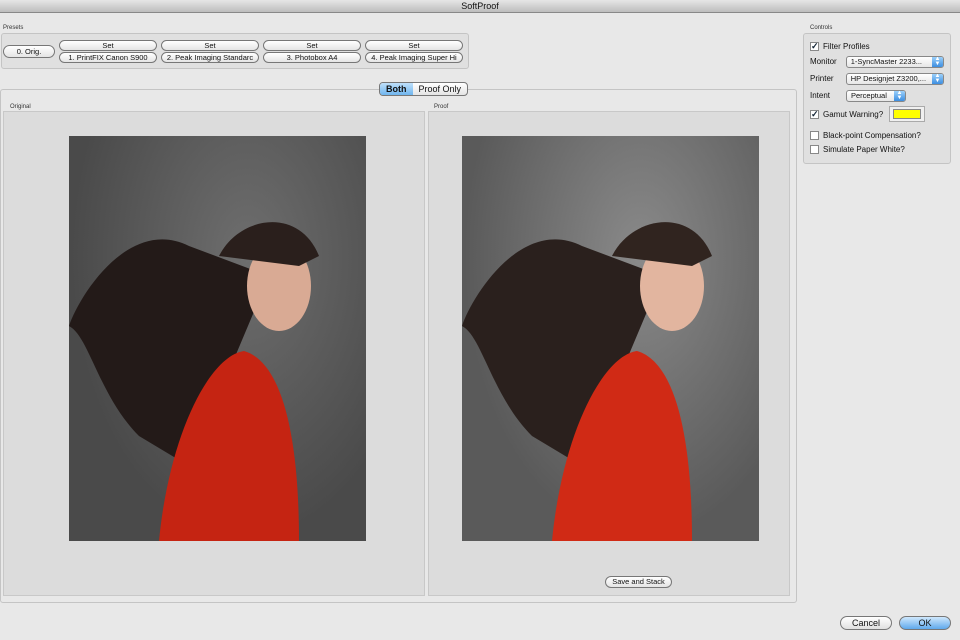 Image resolution: width=960 pixels, height=640 pixels. What do you see at coordinates (29, 51) in the screenshot?
I see `preset-original-button: 0. Orig.` at bounding box center [29, 51].